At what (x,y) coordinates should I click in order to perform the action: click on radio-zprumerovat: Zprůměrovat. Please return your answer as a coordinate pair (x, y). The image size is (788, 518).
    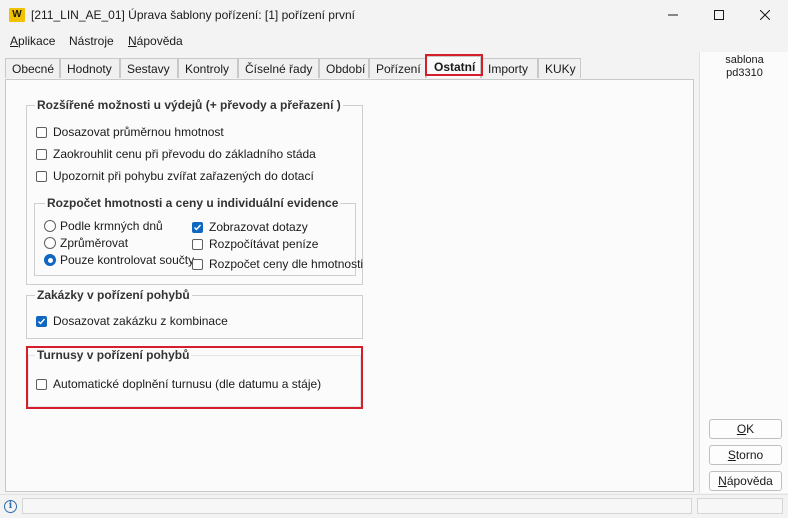
    Looking at the image, I should click on (86, 243).